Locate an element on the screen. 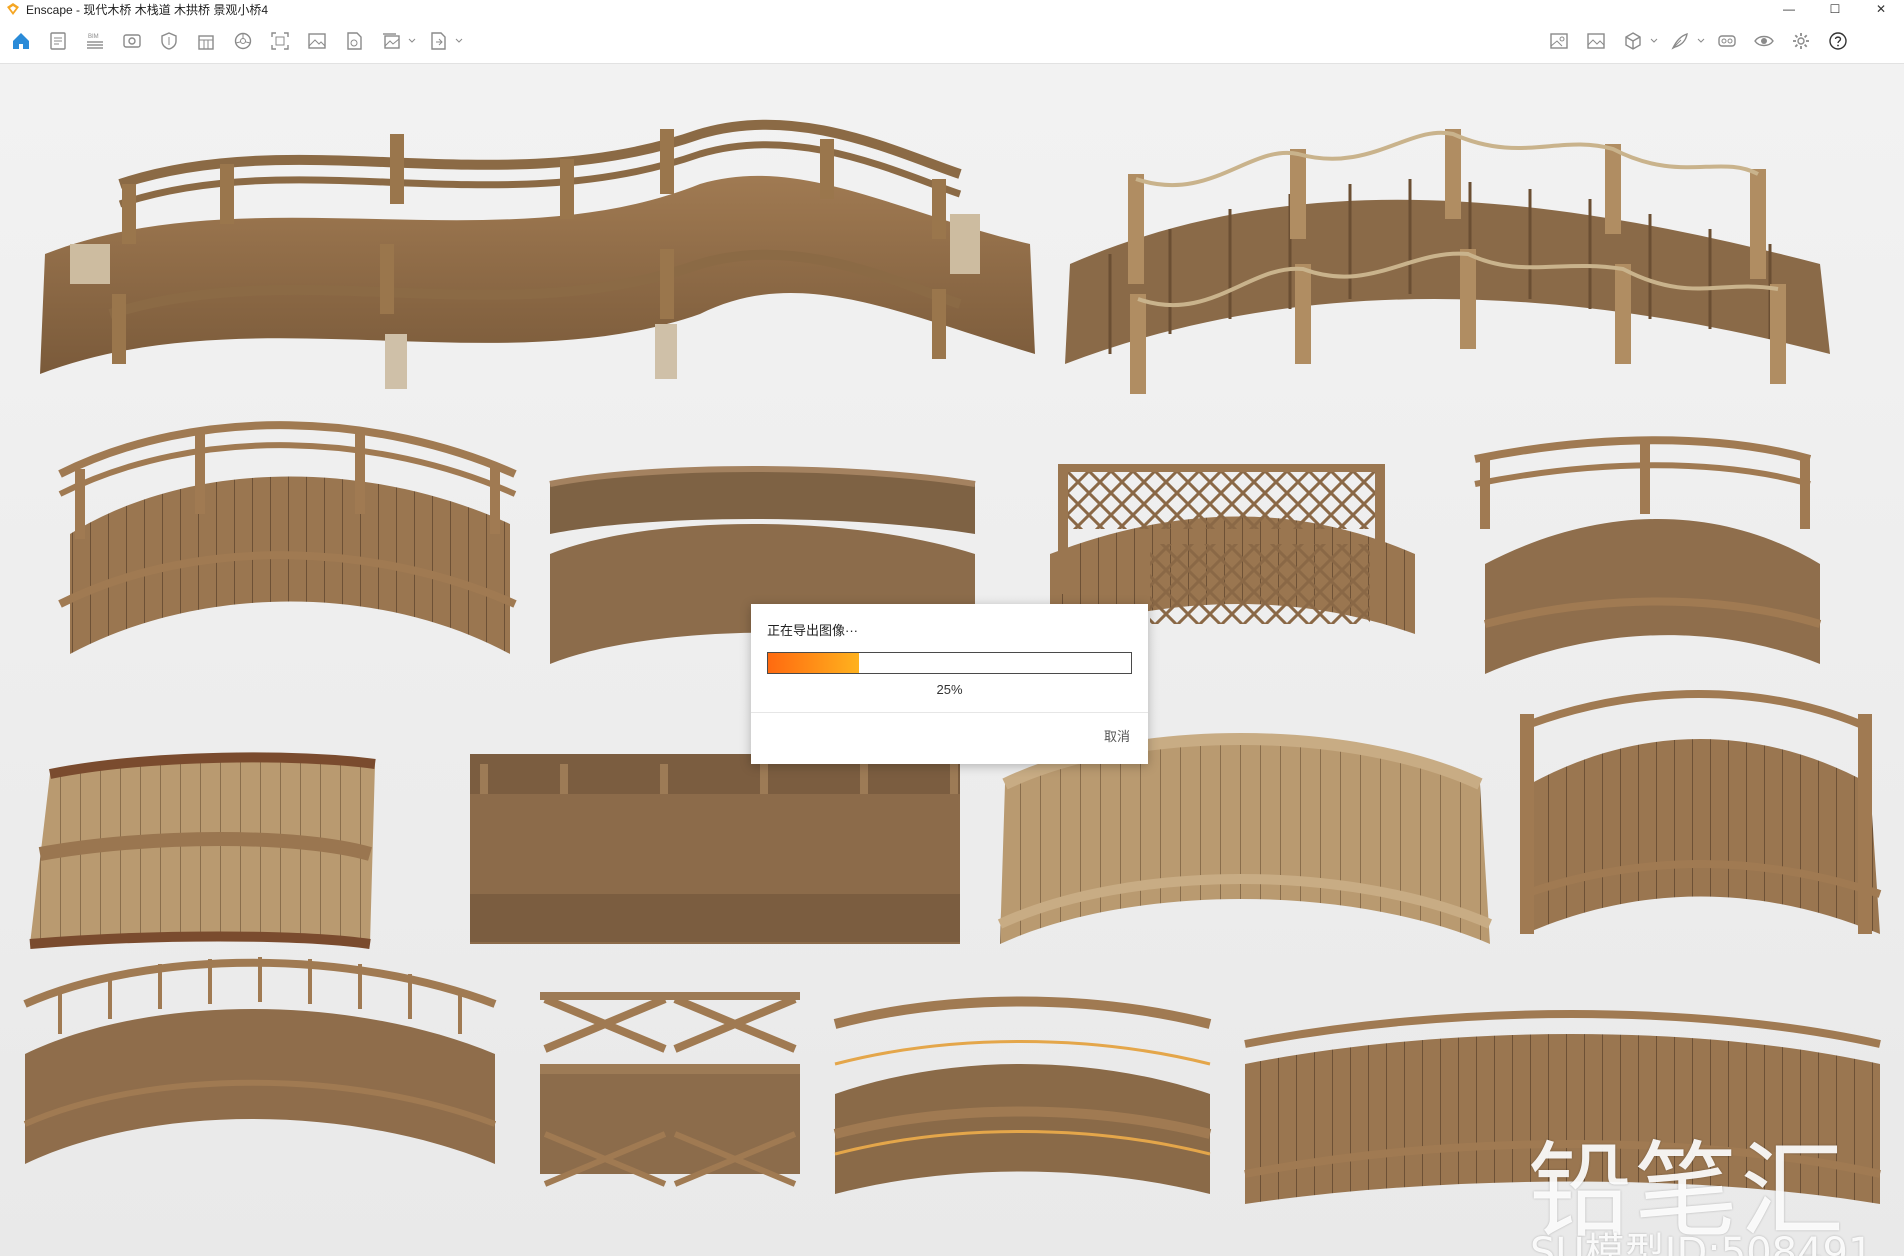  home-icon is located at coordinates (21, 41).